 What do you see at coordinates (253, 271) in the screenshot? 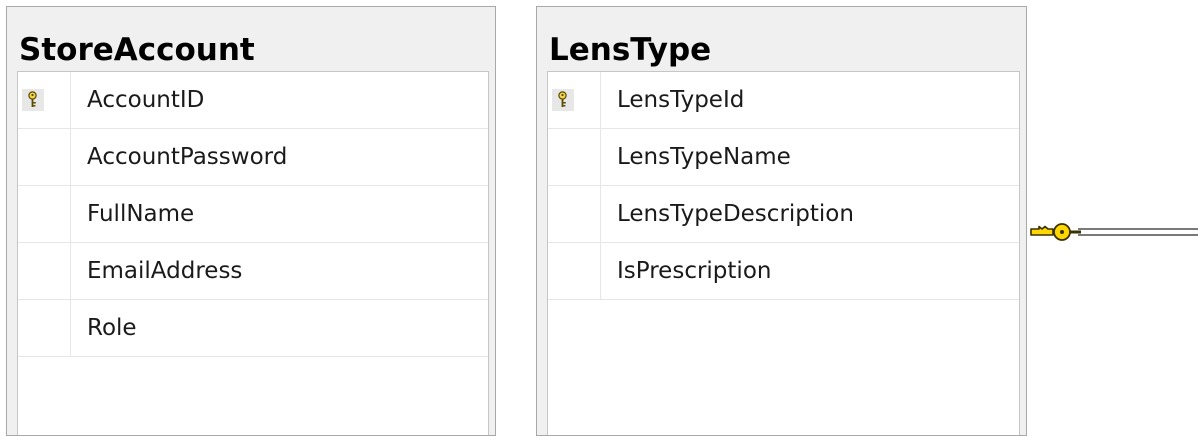
I see `column-row: EmailAddress` at bounding box center [253, 271].